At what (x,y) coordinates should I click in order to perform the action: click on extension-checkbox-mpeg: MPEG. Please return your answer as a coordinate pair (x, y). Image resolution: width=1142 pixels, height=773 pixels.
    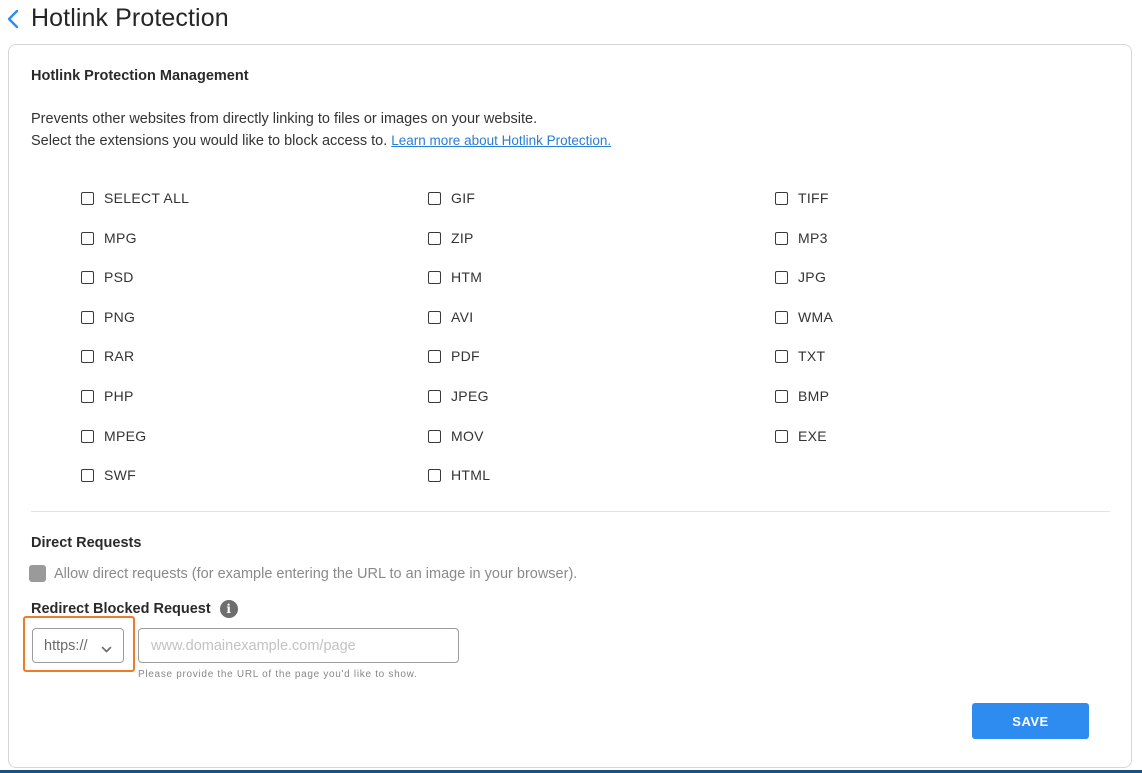
    Looking at the image, I should click on (113, 436).